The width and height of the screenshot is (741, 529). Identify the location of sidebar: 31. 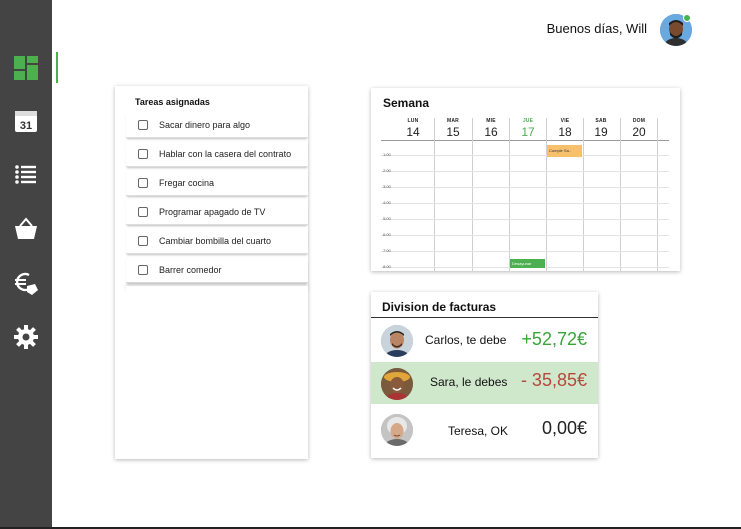
(26, 263).